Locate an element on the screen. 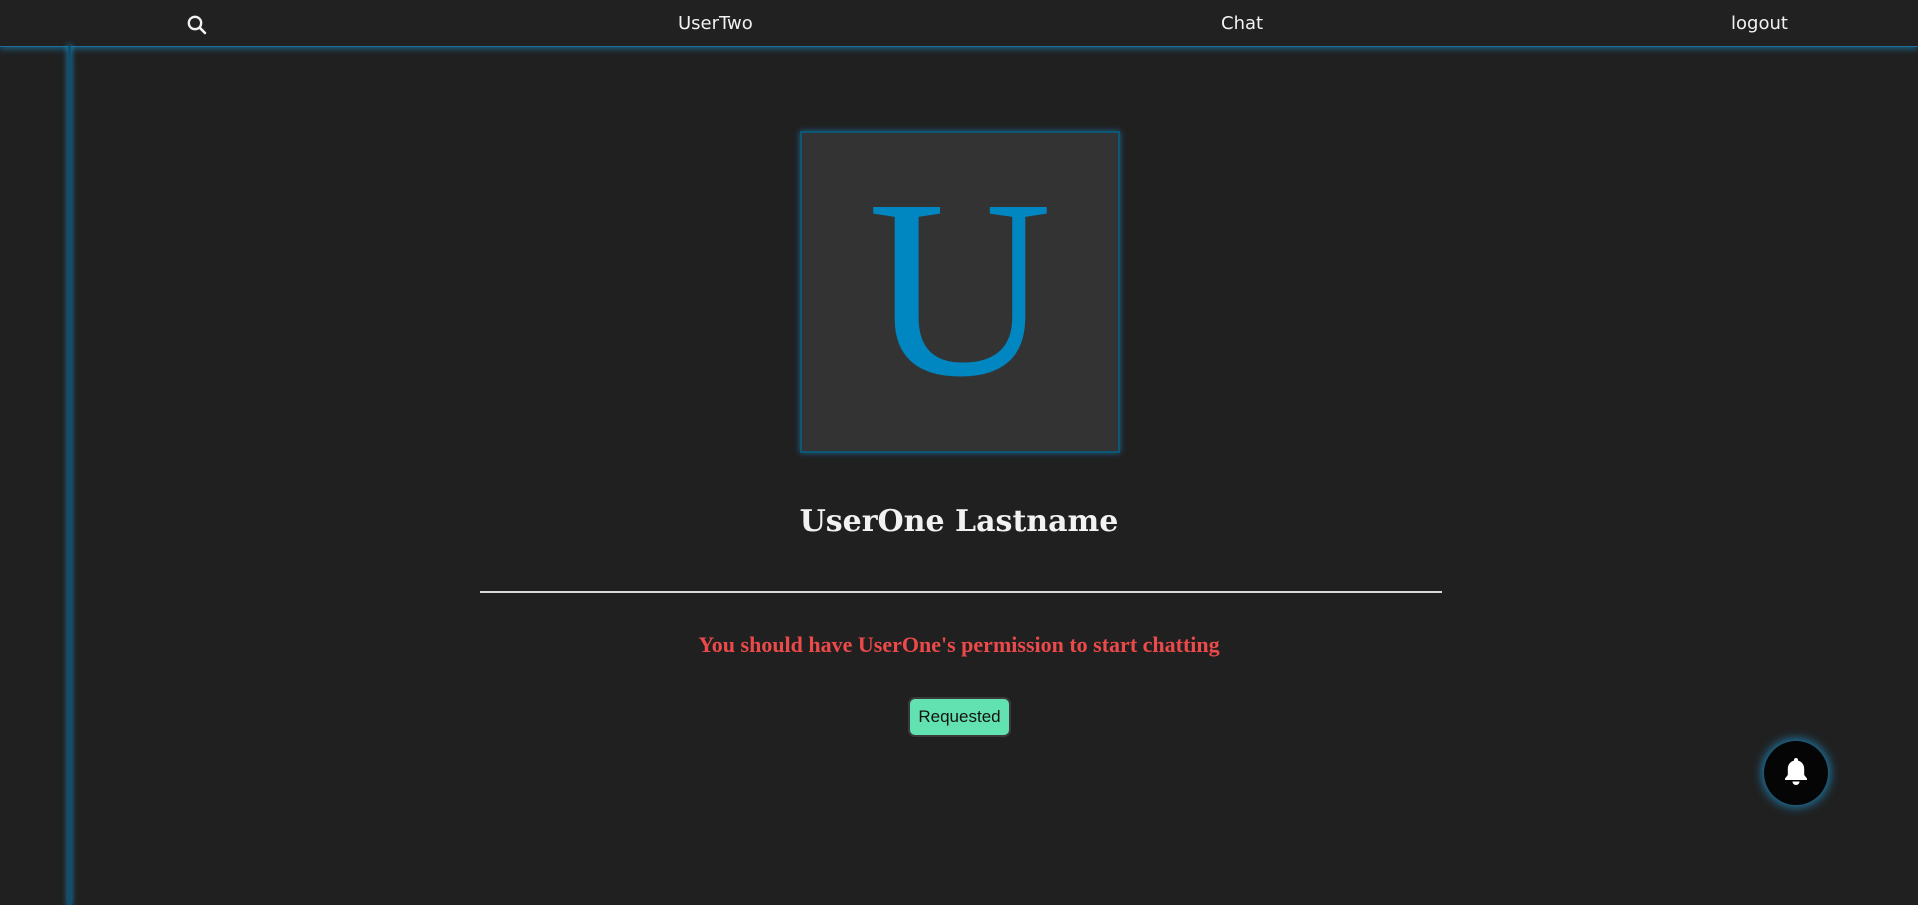 The width and height of the screenshot is (1918, 905). top-navbar: UserTwo Chat logout is located at coordinates (959, 23).